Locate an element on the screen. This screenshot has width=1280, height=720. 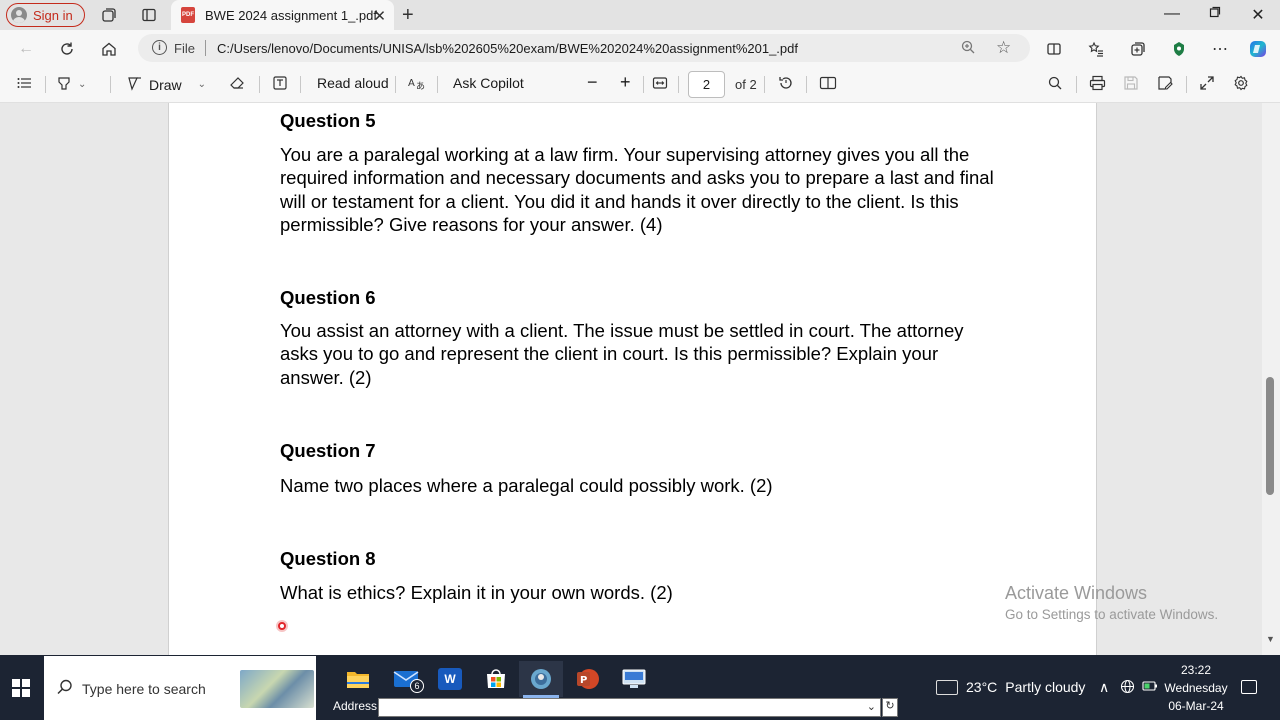
system-clock: 23:22 Wednesday 06-Mar-24 is located at coordinates (1196, 688).